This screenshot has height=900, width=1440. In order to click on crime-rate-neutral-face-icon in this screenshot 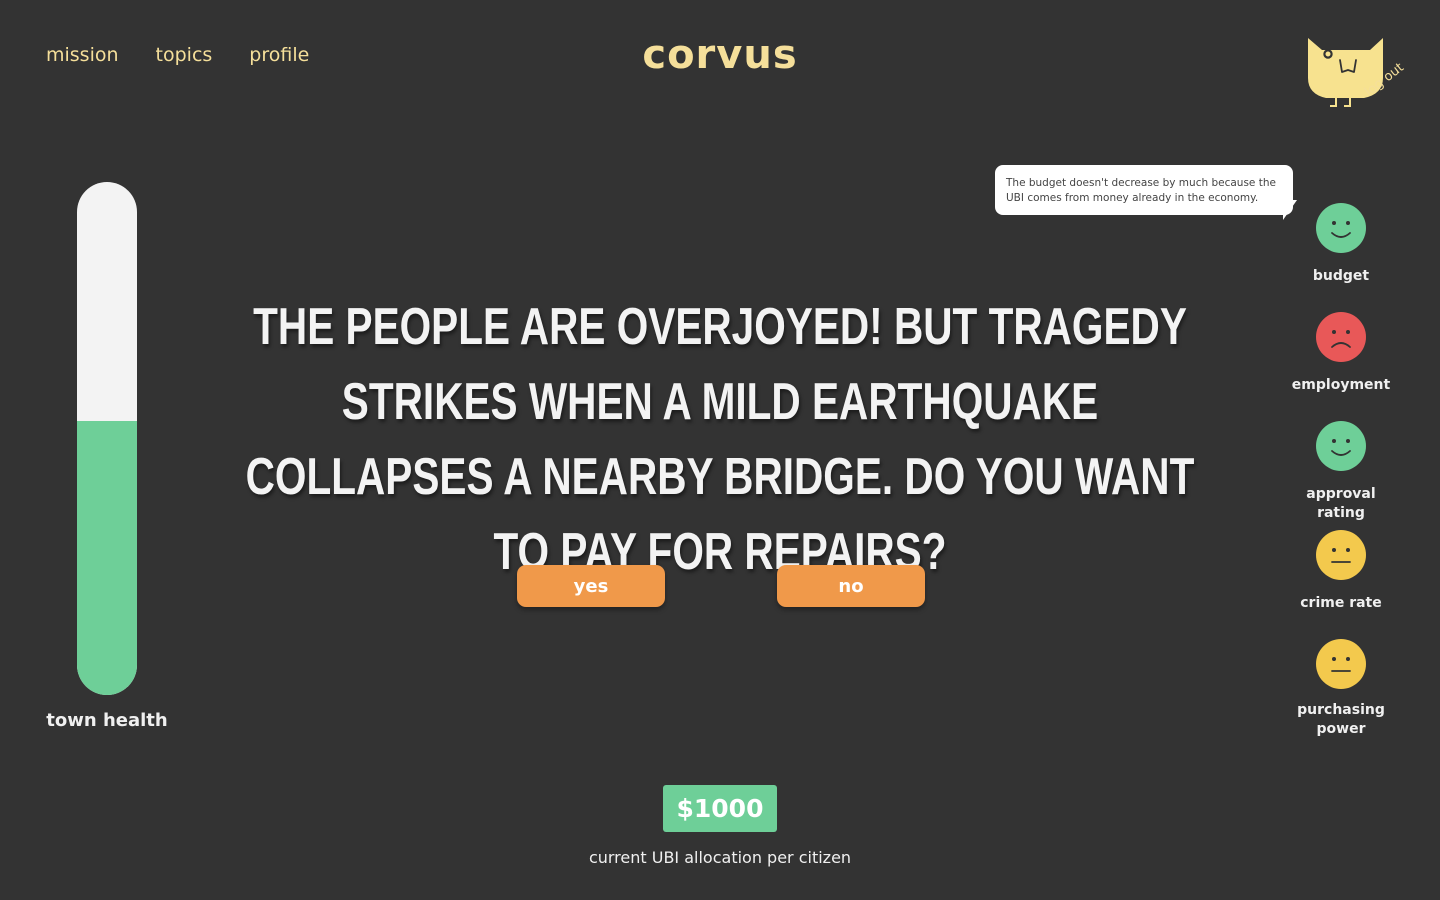, I will do `click(1341, 555)`.